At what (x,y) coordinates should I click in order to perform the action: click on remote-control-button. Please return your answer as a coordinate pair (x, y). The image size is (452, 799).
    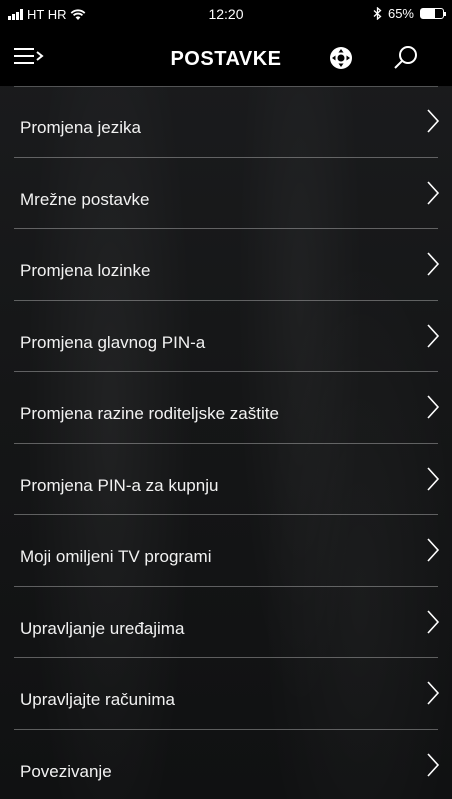
    Looking at the image, I should click on (341, 58).